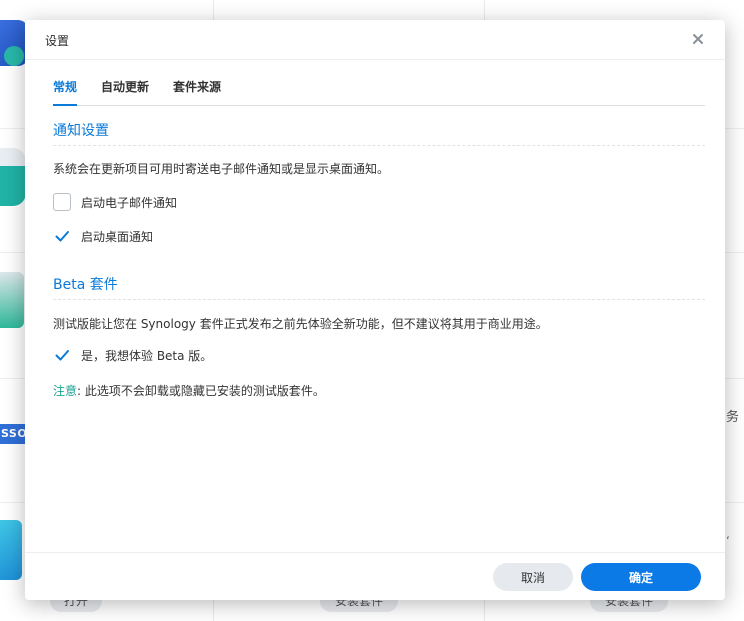 The width and height of the screenshot is (744, 621). I want to click on note-text: : 此选项不会卸载或隐藏已安装的测试版套件。, so click(201, 391).